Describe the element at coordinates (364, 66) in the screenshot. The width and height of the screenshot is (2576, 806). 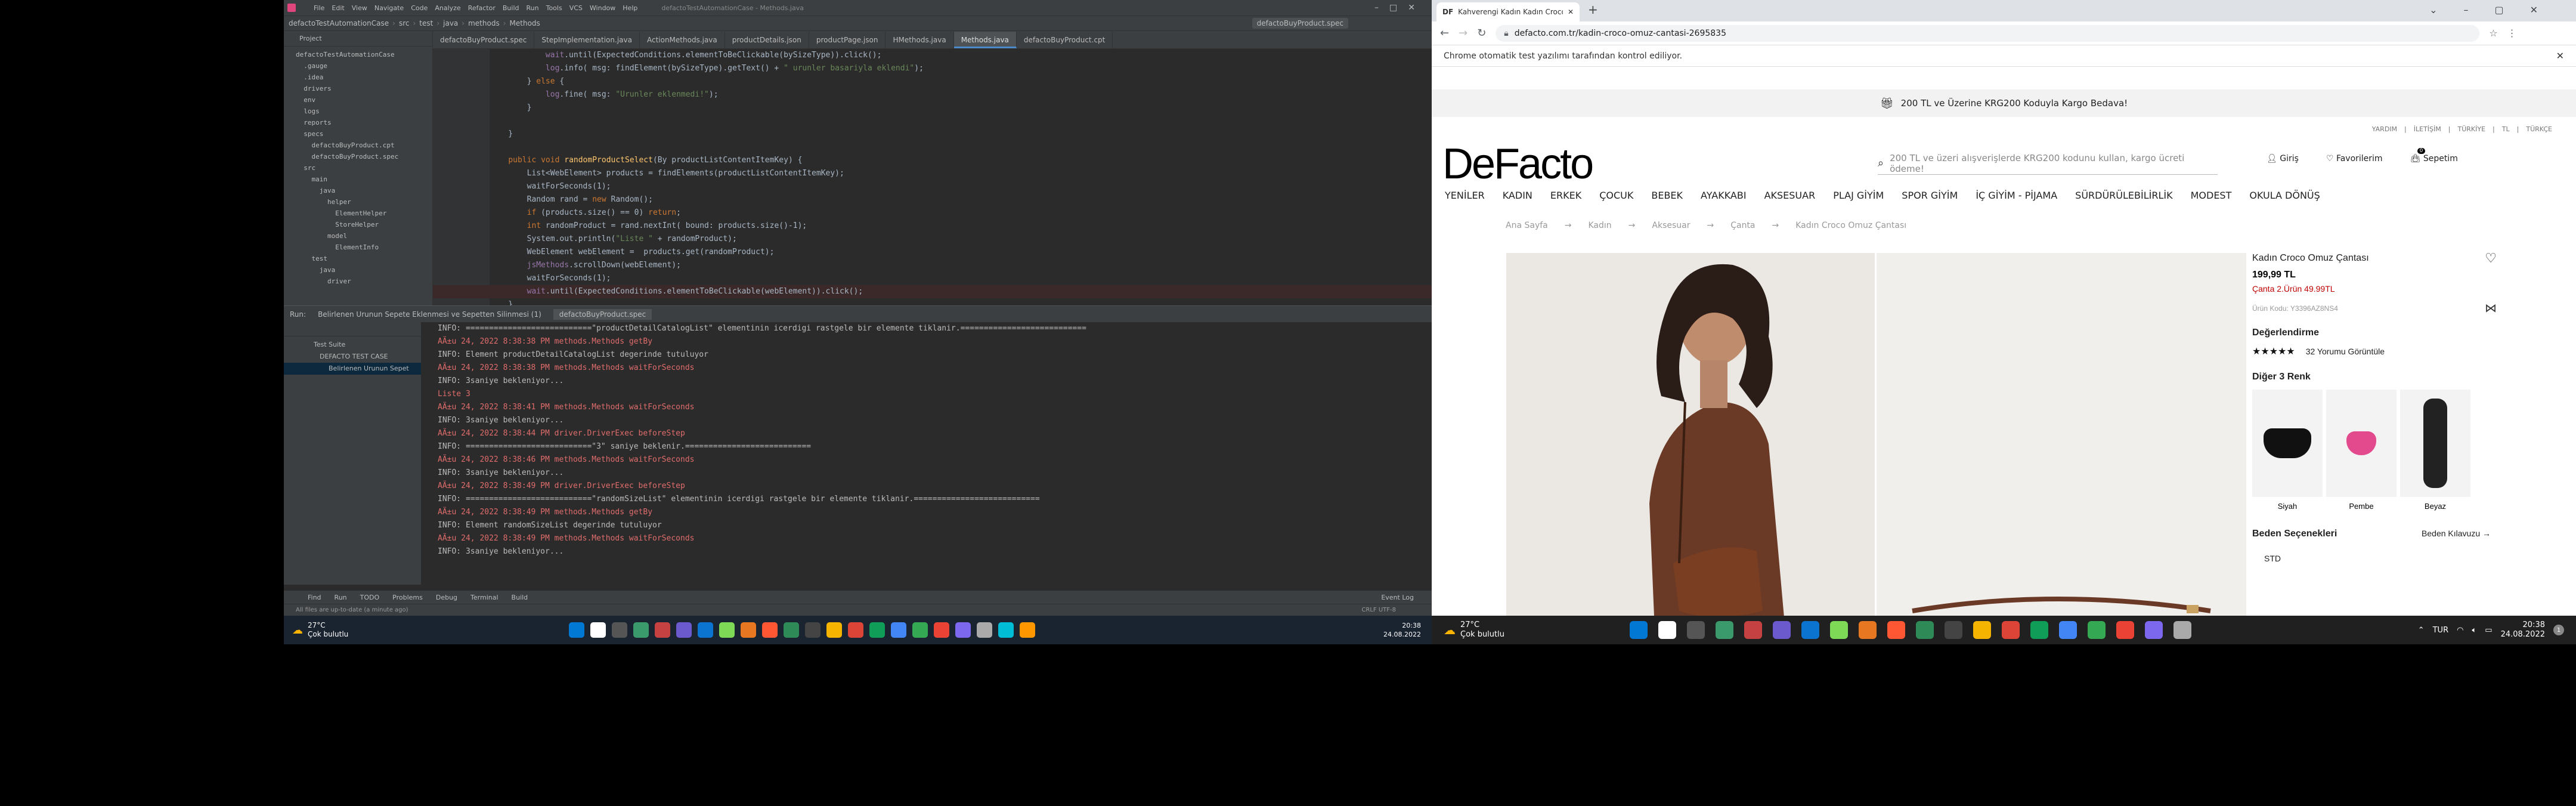
I see `project-tree-item: .gauge` at that location.